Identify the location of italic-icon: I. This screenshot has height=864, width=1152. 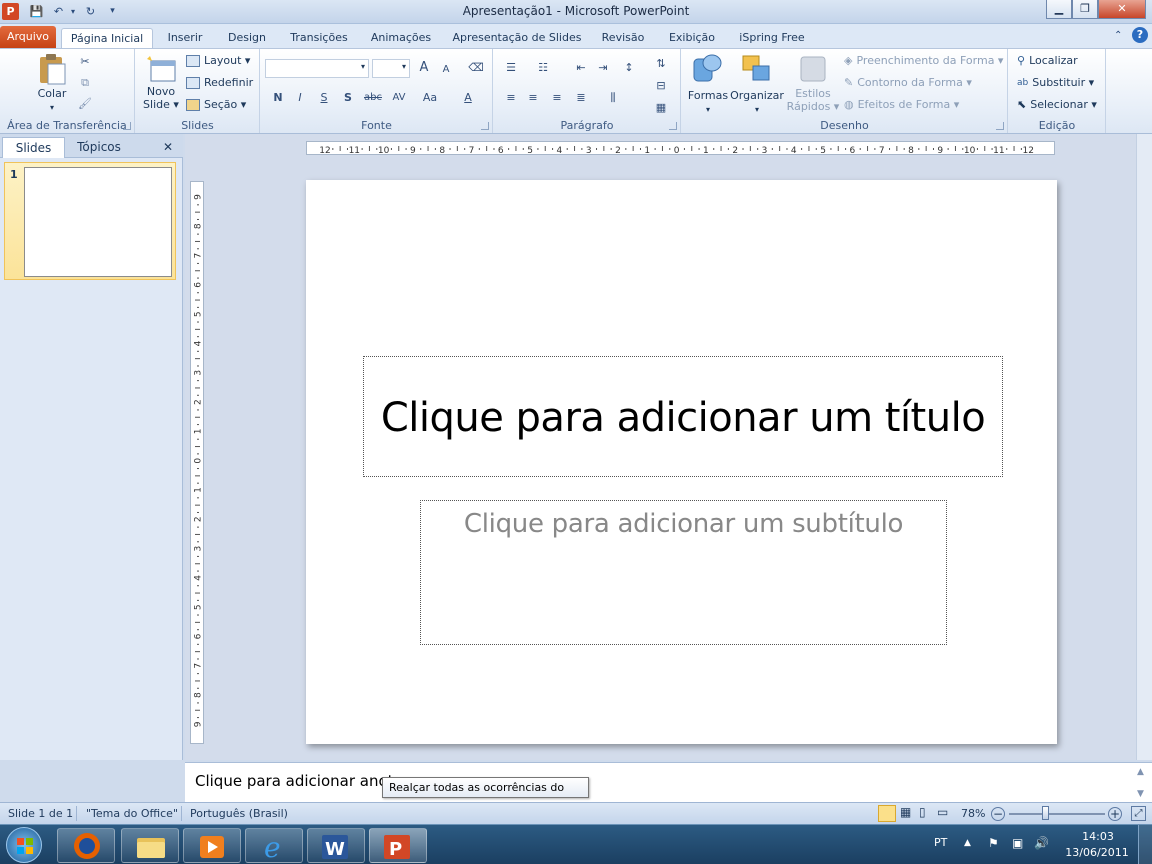
(300, 98).